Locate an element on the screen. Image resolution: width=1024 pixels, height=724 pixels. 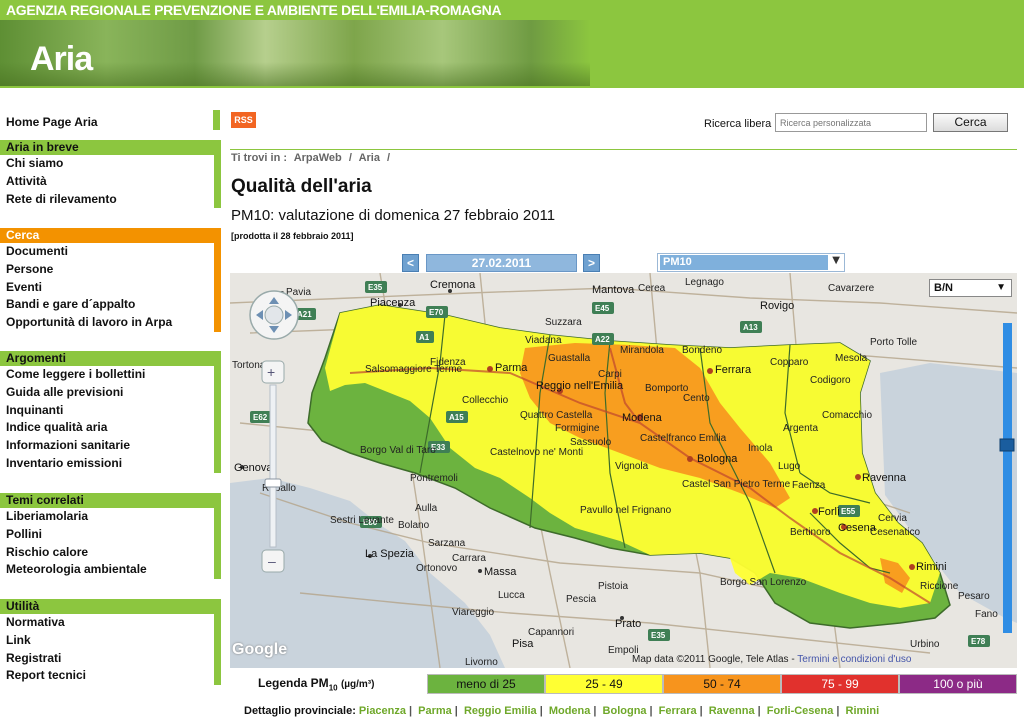
attribution-text: Map data ©2011 Google, Tele Atlas - is located at coordinates (713, 659).